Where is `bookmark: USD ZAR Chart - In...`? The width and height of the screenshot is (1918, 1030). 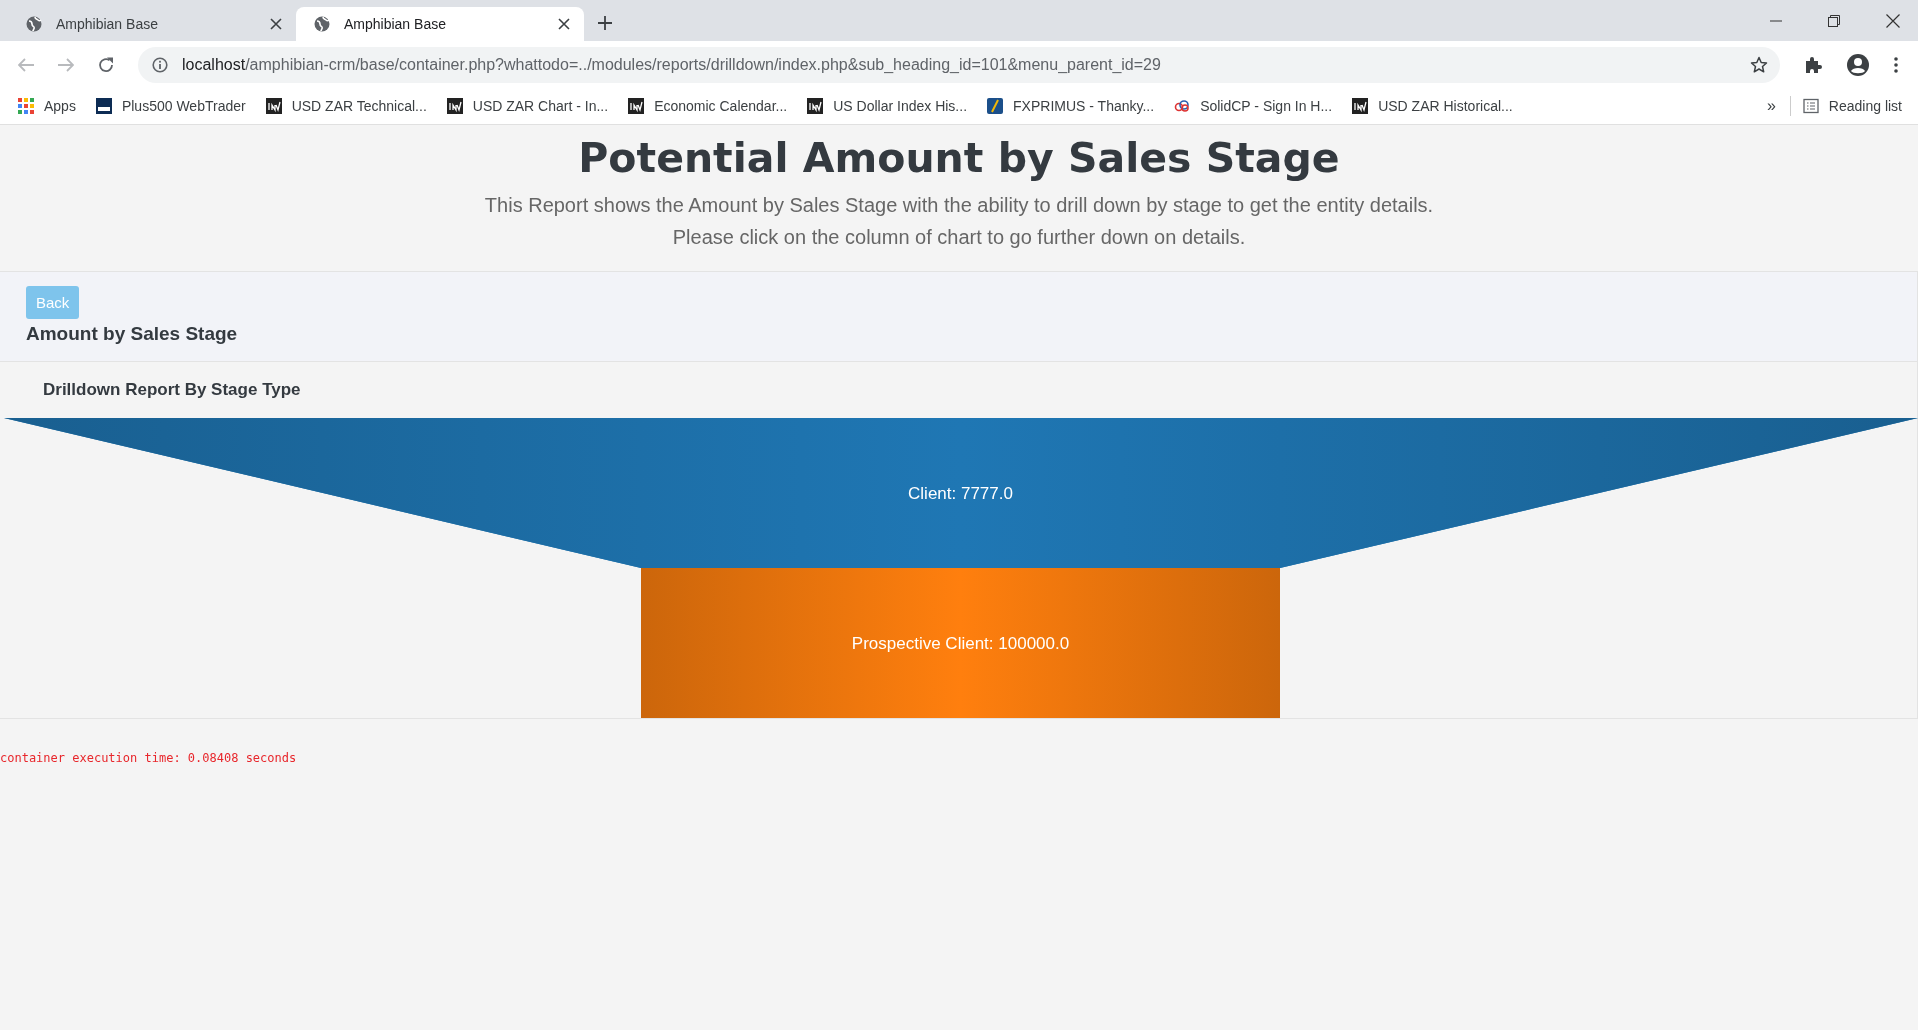
bookmark: USD ZAR Chart - In... is located at coordinates (527, 106).